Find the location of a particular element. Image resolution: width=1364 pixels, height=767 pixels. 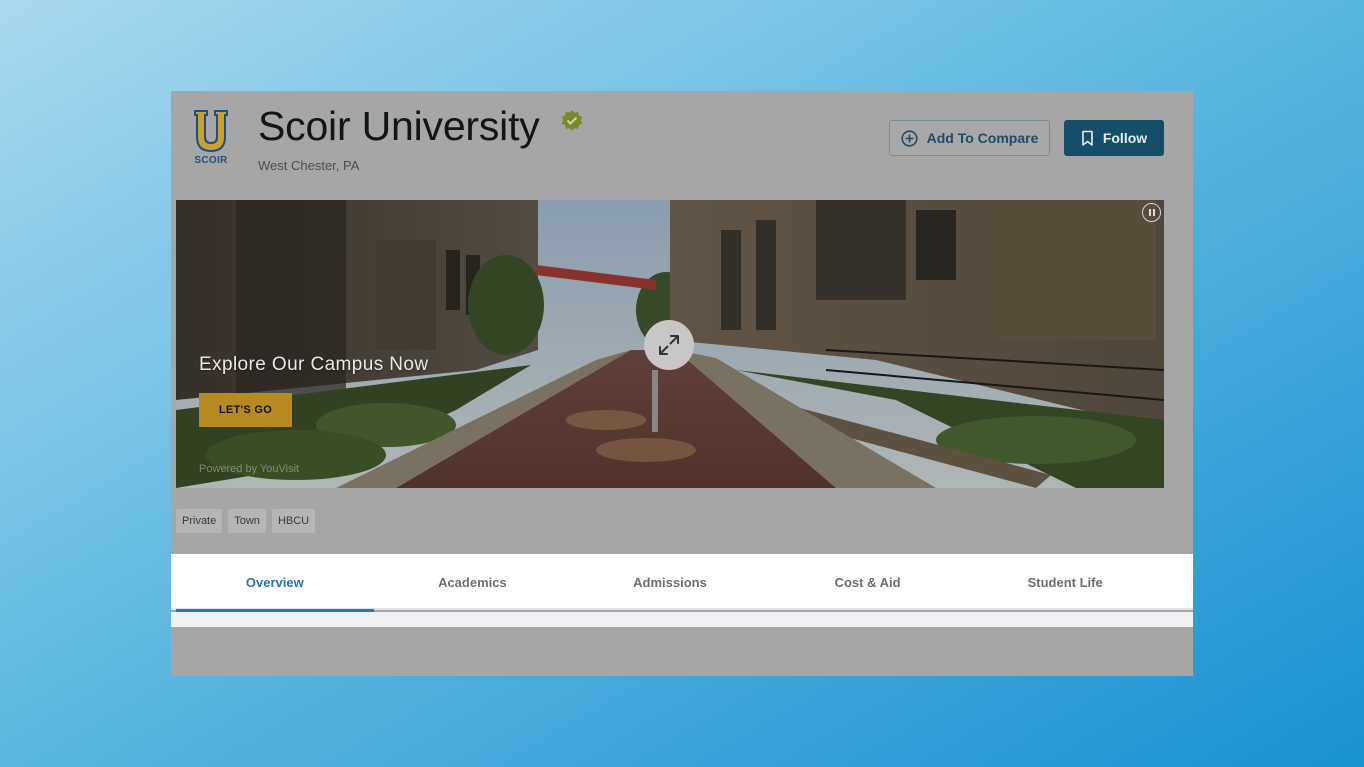

tab-overview: Overview is located at coordinates (275, 583).